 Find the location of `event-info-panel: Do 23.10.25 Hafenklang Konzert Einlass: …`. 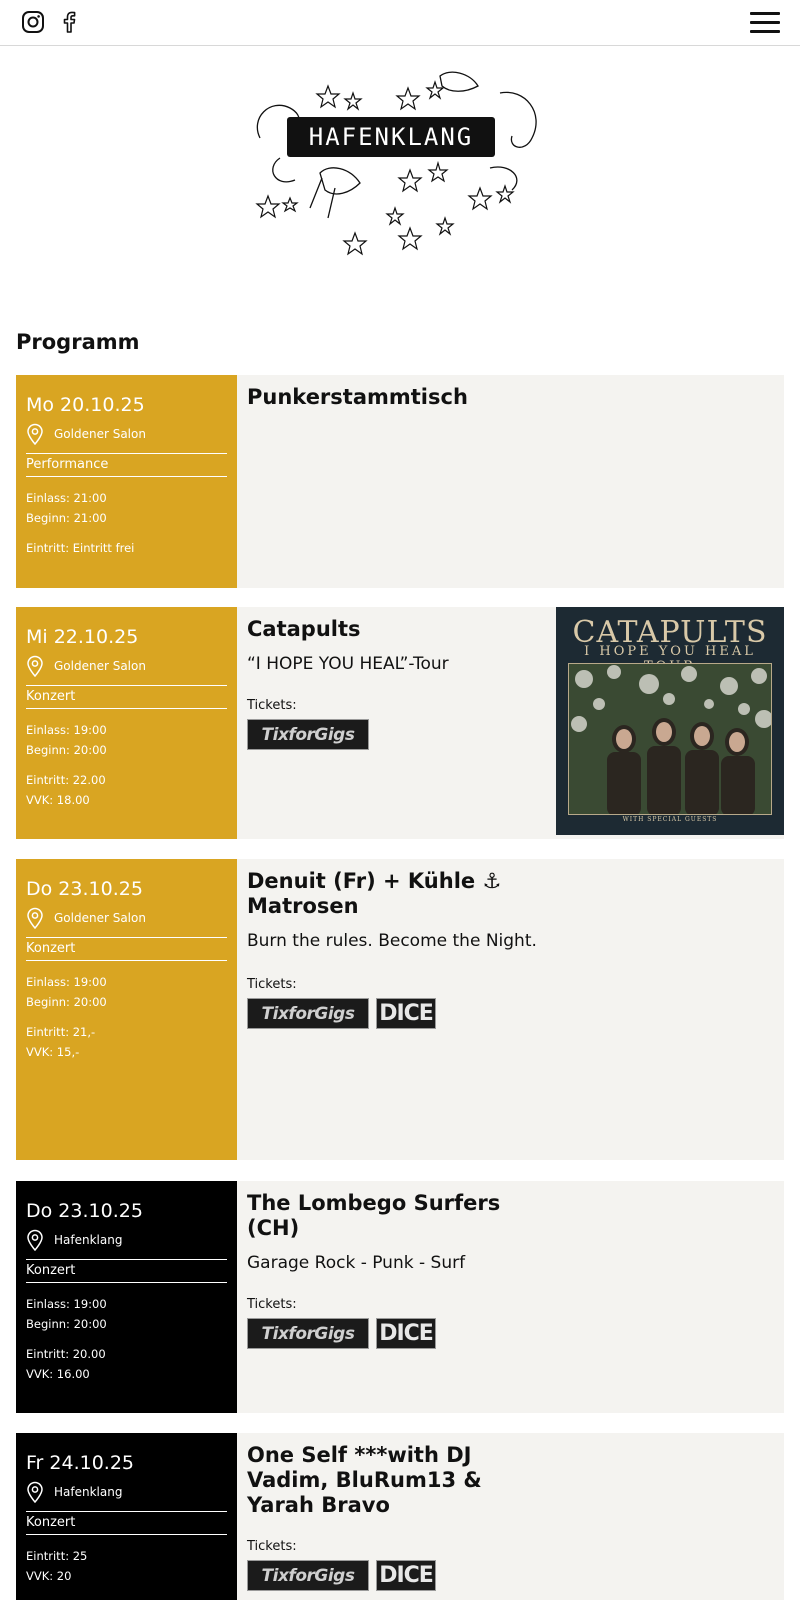

event-info-panel: Do 23.10.25 Hafenklang Konzert Einlass: … is located at coordinates (126, 1297).